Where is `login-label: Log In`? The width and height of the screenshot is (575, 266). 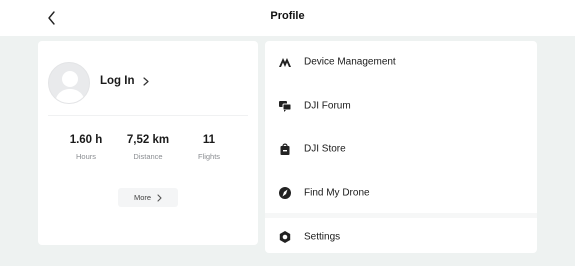
login-label: Log In is located at coordinates (117, 81).